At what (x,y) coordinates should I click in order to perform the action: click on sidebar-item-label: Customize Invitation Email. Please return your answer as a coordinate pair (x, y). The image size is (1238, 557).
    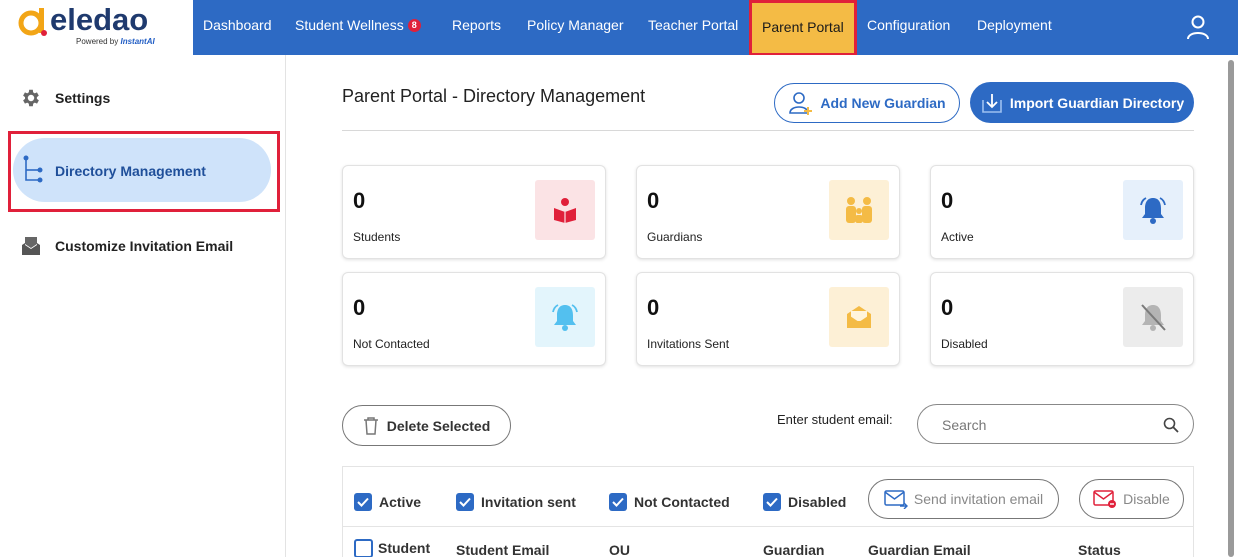
    Looking at the image, I should click on (144, 246).